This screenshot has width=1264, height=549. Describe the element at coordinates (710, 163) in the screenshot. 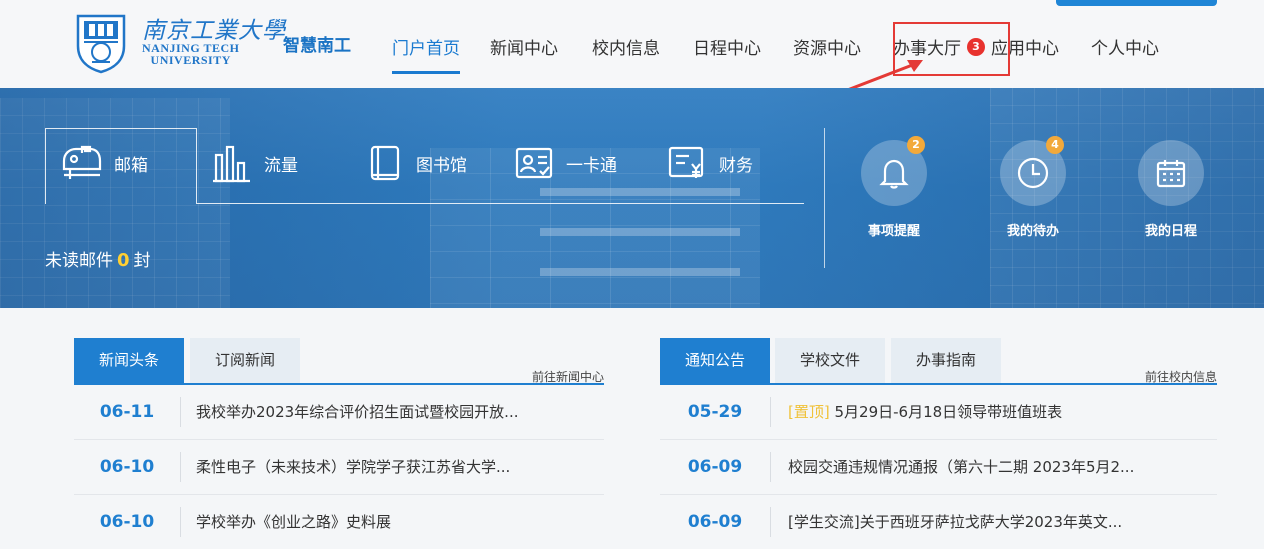

I see `quick-access-finance: 财务` at that location.